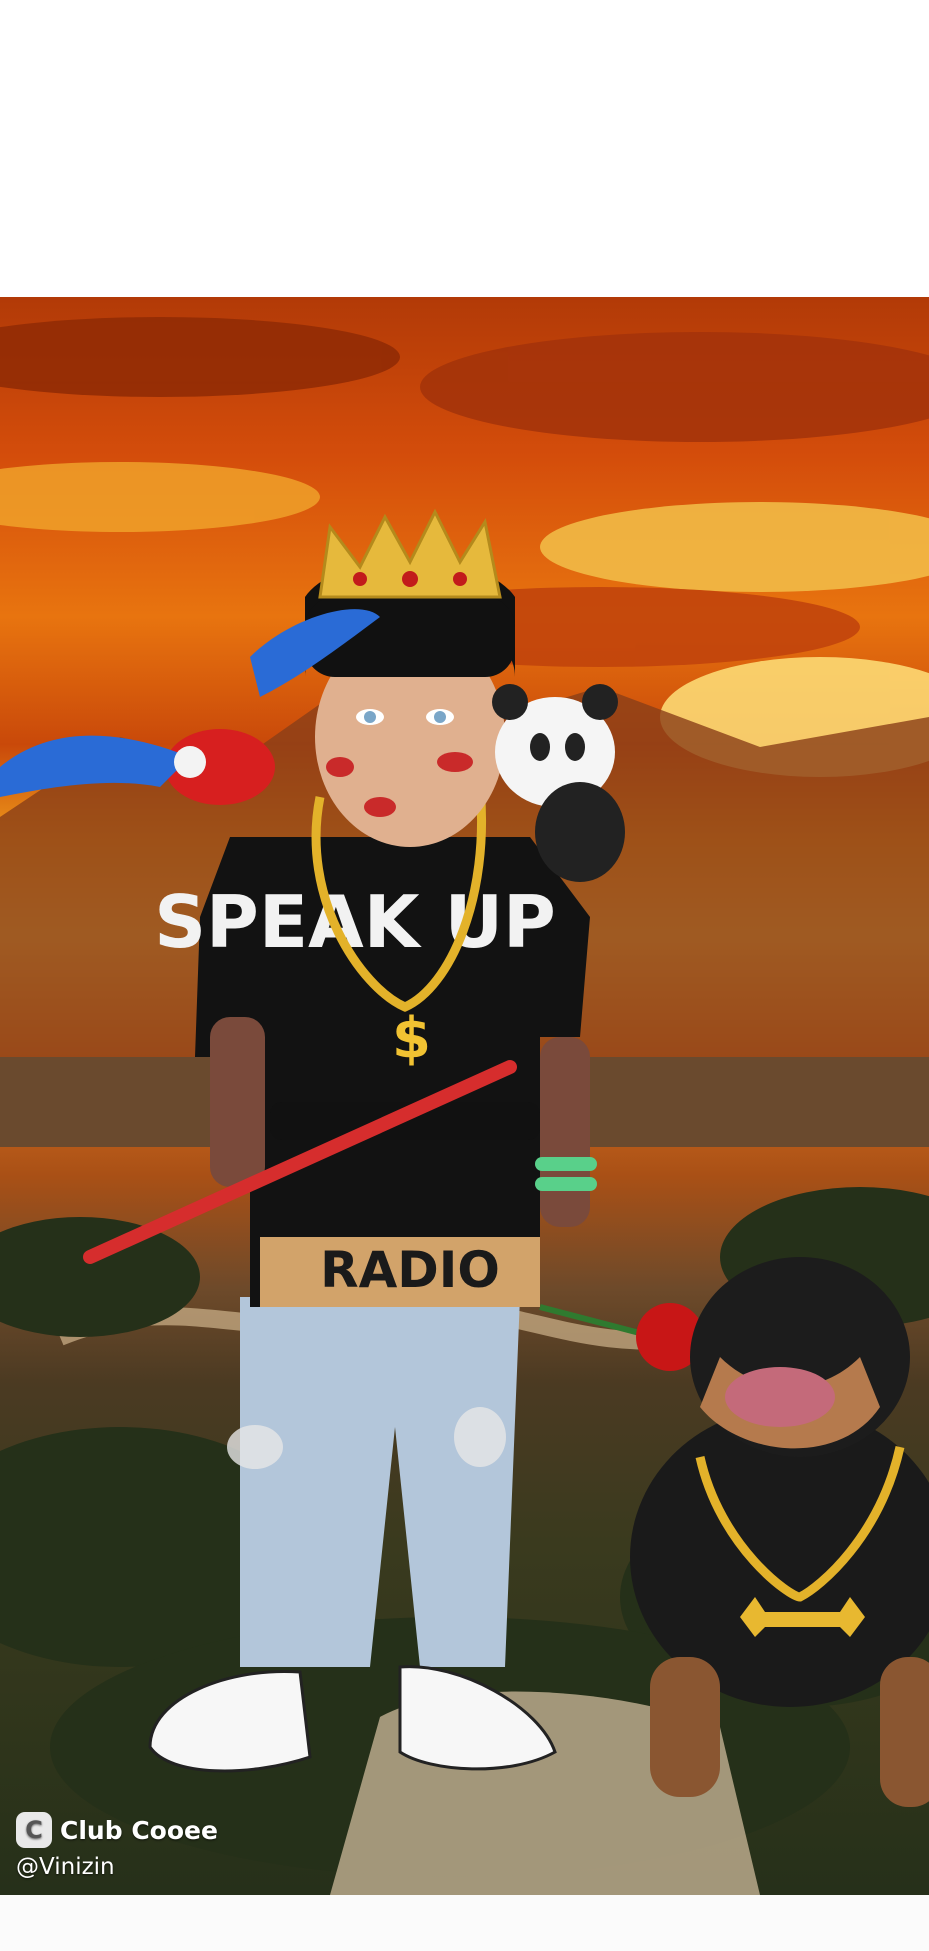 The image size is (929, 1951). I want to click on shirt-text-bottom: RADIO, so click(410, 1270).